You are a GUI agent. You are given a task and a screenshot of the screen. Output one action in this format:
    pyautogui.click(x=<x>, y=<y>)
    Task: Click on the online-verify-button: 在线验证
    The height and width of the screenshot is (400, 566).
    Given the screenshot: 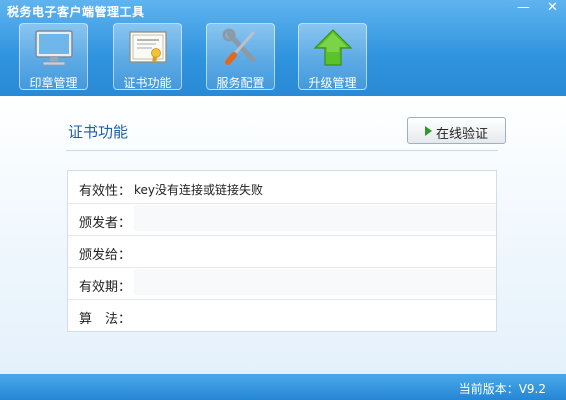 What is the action you would take?
    pyautogui.click(x=456, y=130)
    